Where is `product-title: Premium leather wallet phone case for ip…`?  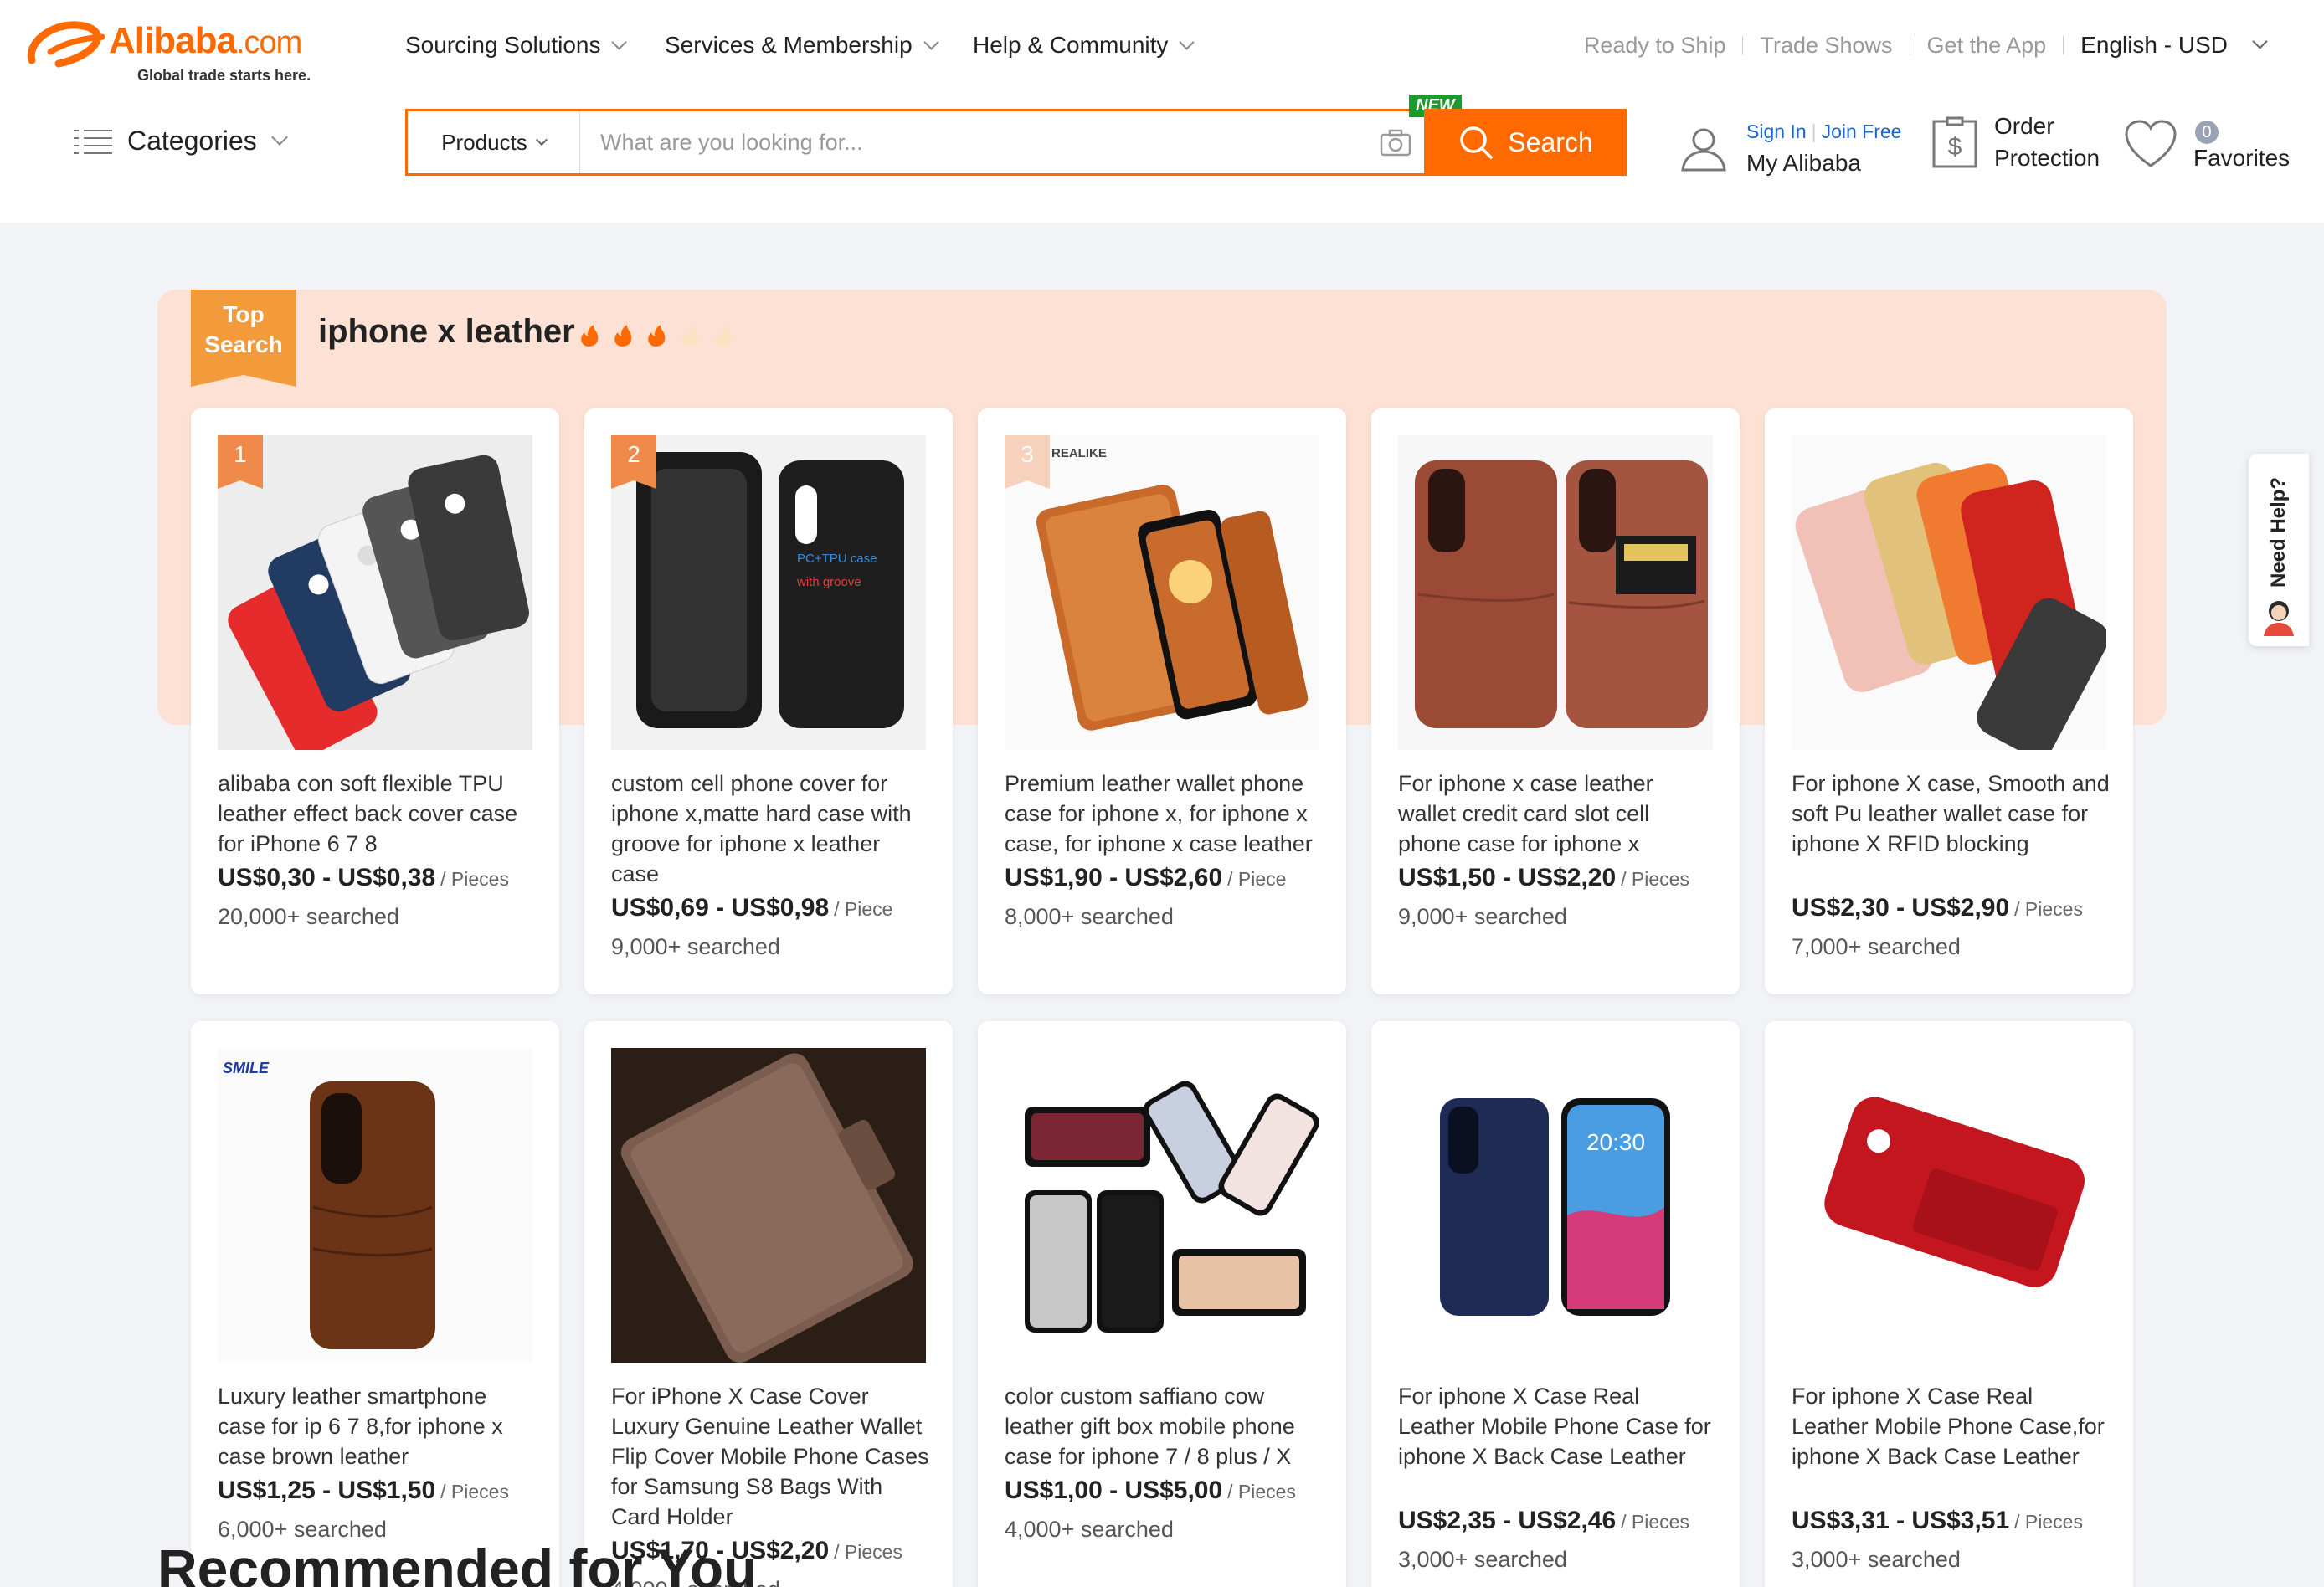
product-title: Premium leather wallet phone case for ip… is located at coordinates (1164, 814).